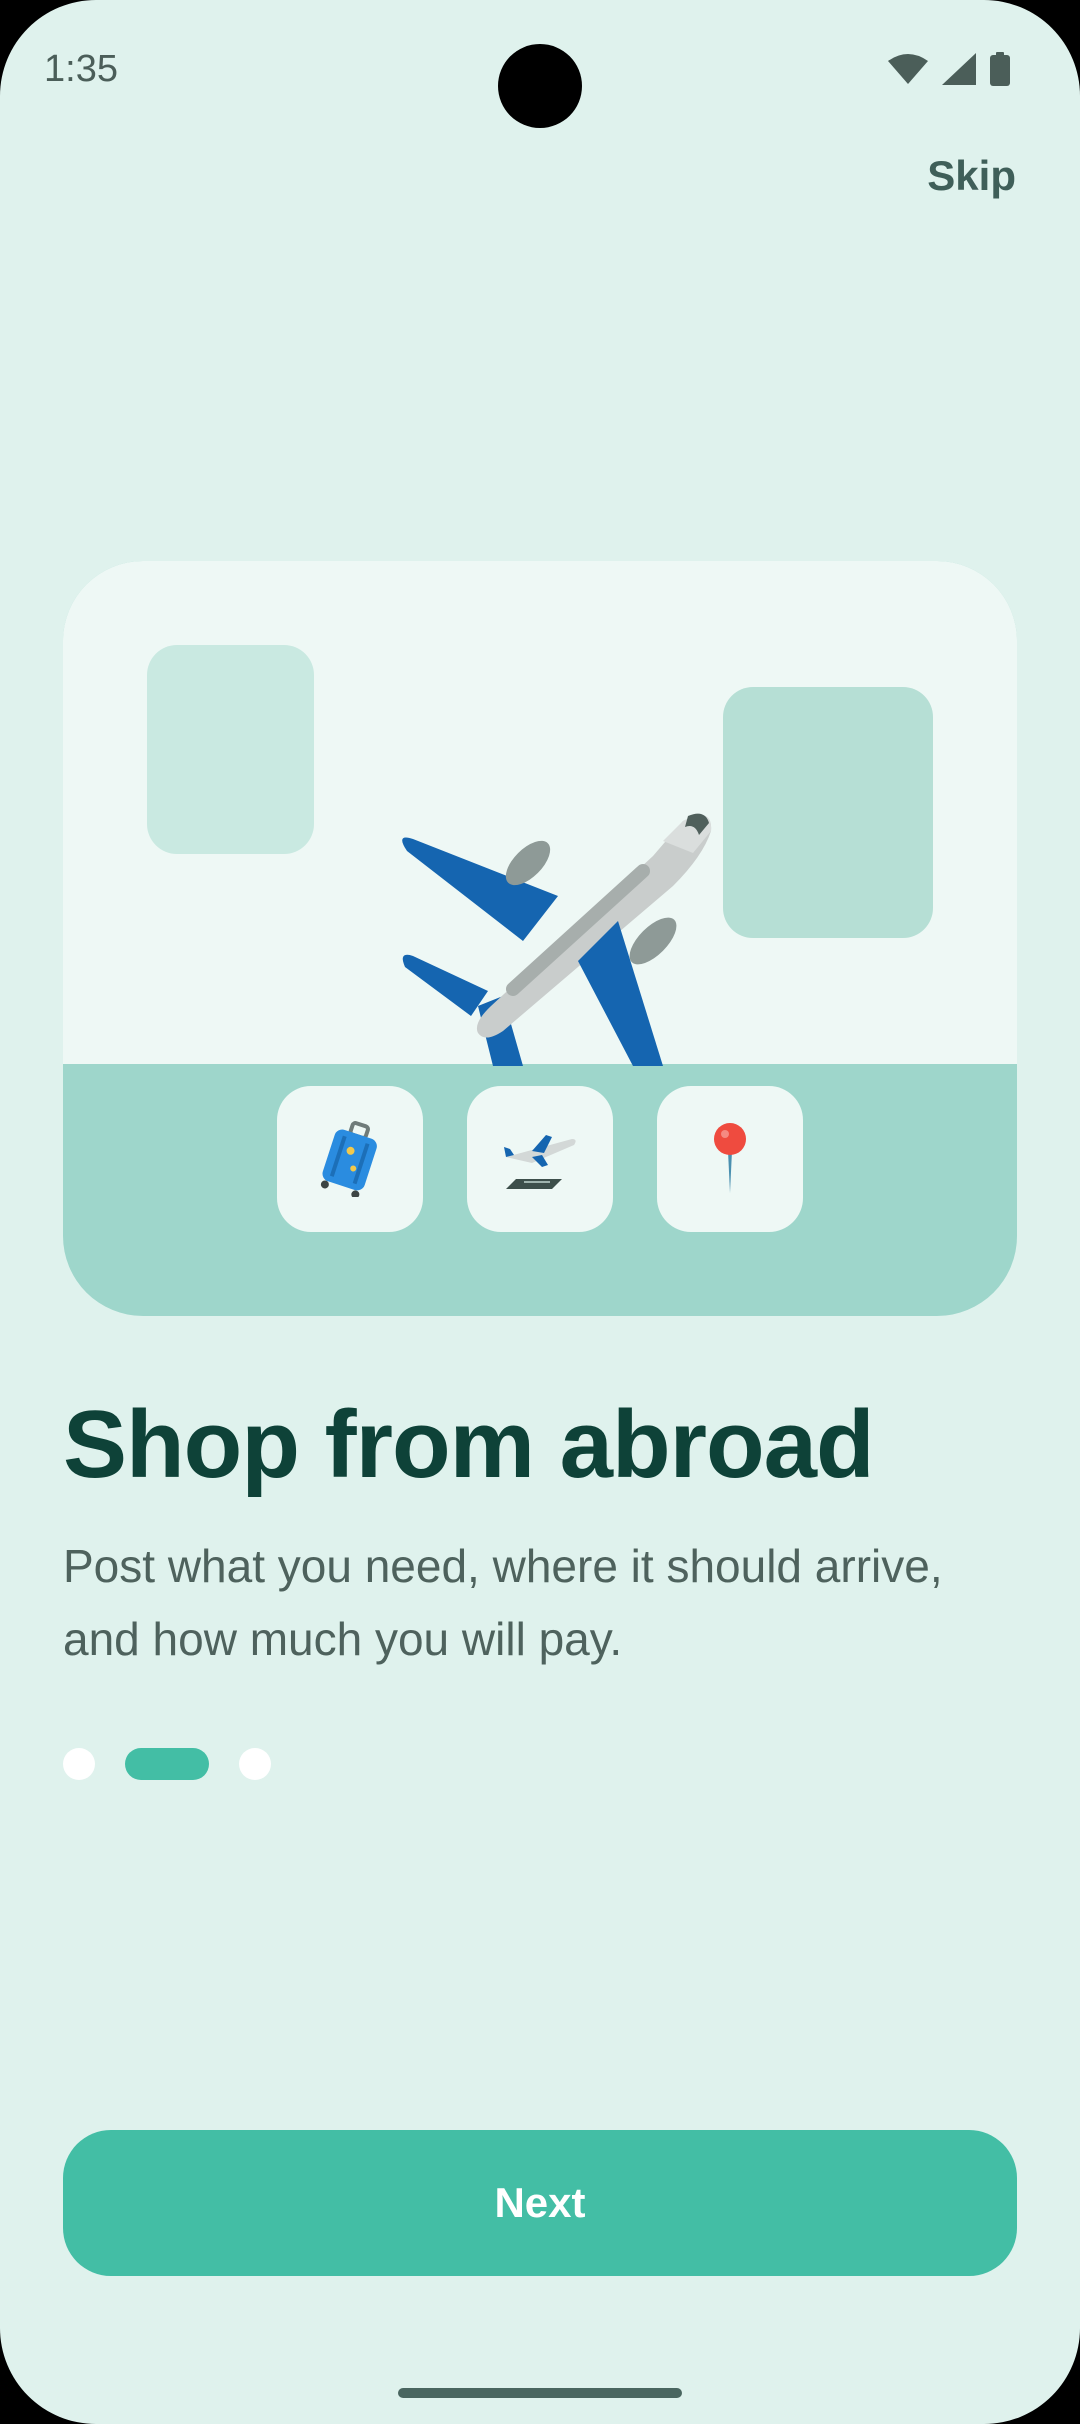 The image size is (1080, 2424). What do you see at coordinates (540, 2393) in the screenshot?
I see `home-indicator` at bounding box center [540, 2393].